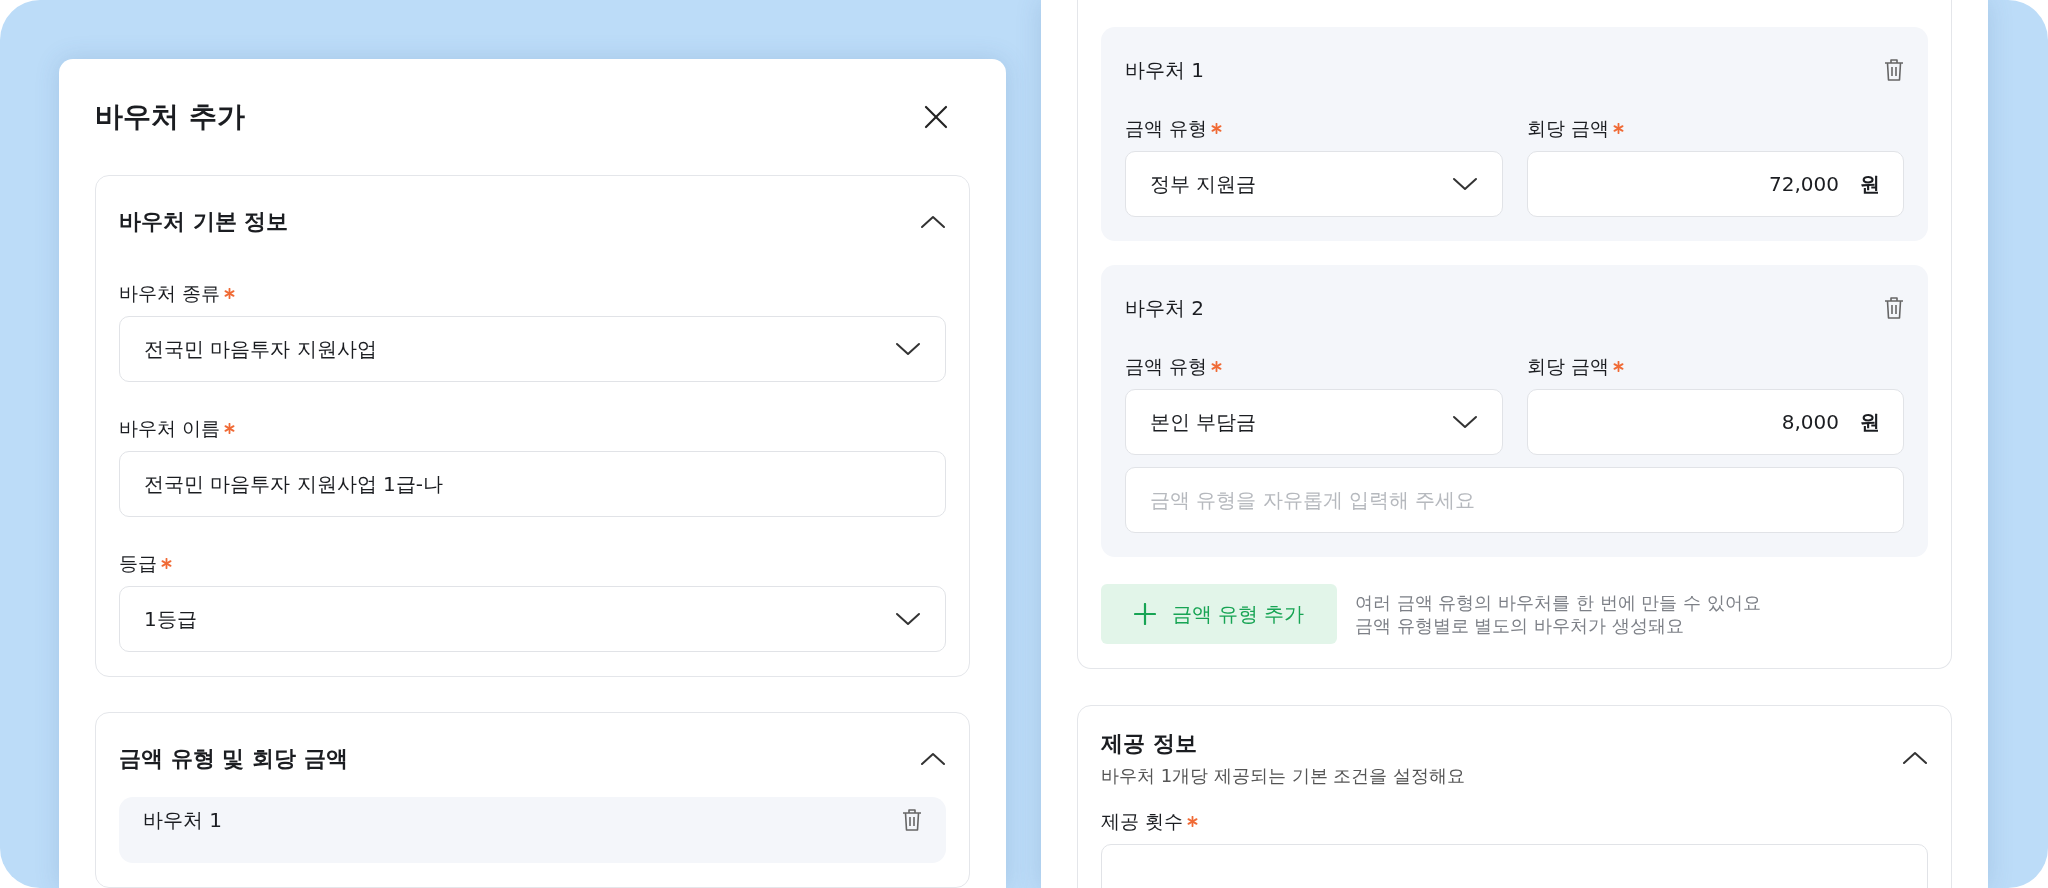  I want to click on voucher-title: 바우처 2, so click(1165, 308).